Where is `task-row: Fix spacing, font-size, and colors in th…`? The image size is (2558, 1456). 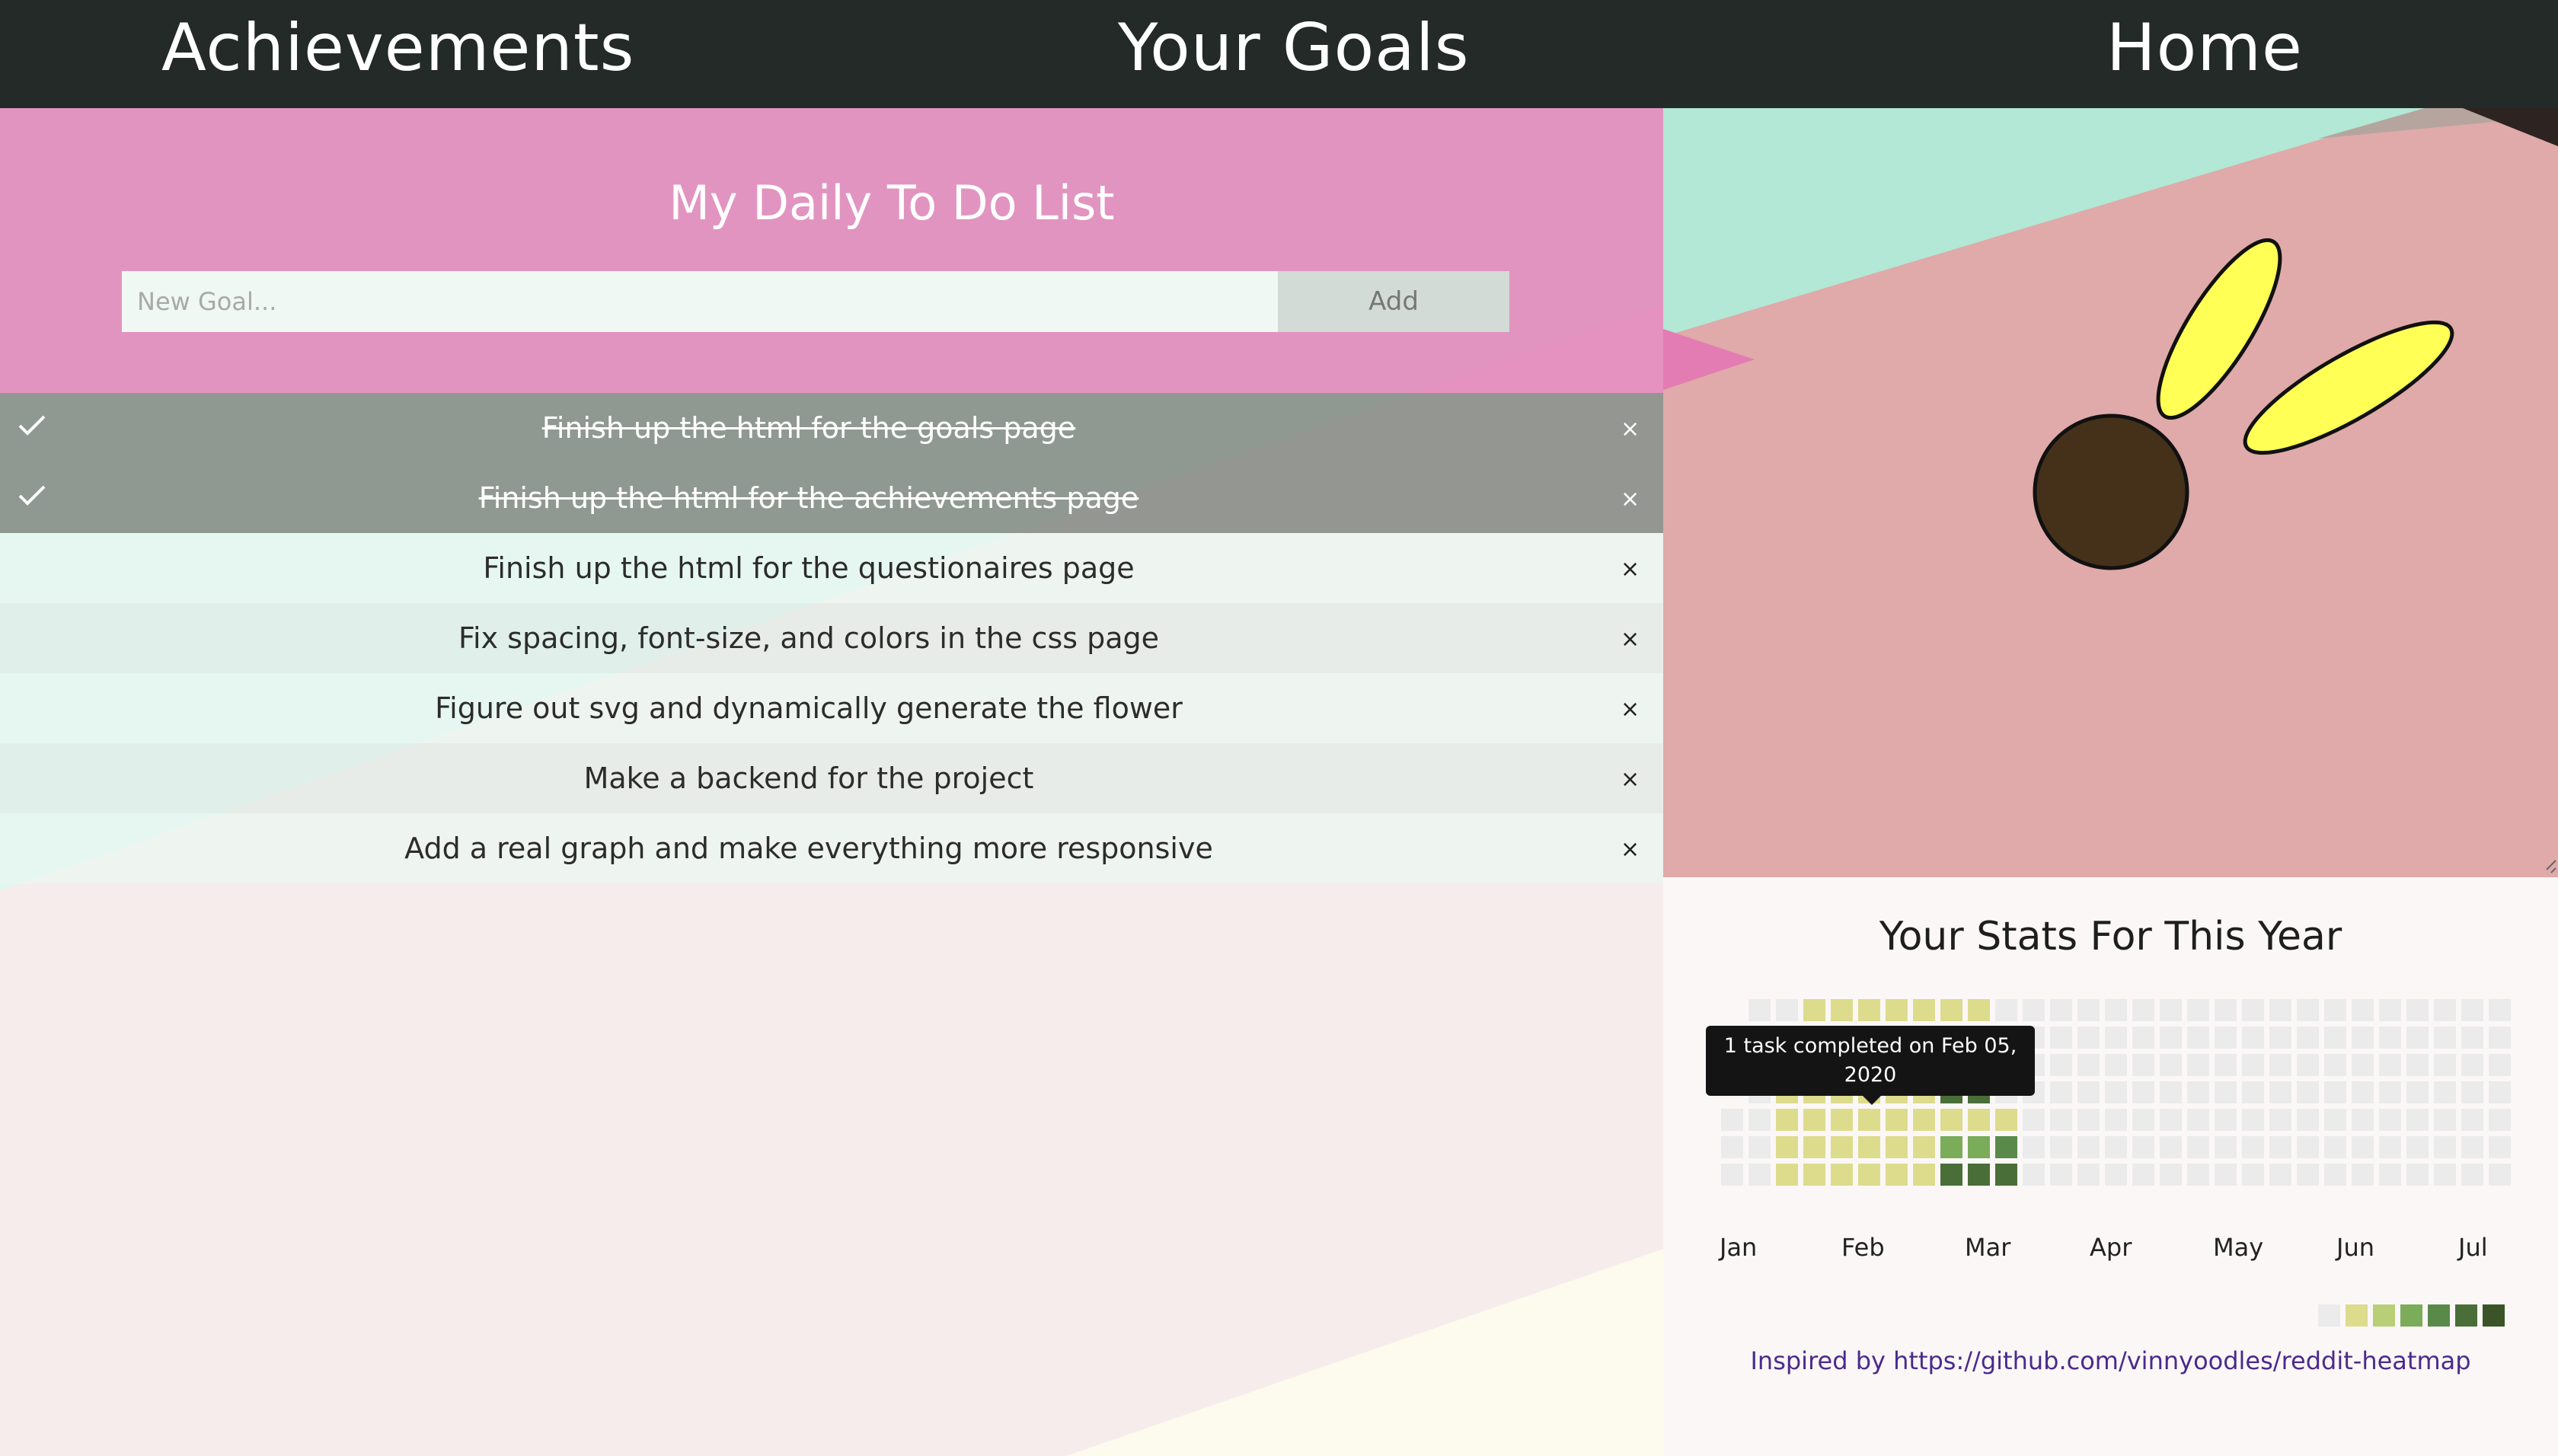 task-row: Fix spacing, font-size, and colors in th… is located at coordinates (832, 638).